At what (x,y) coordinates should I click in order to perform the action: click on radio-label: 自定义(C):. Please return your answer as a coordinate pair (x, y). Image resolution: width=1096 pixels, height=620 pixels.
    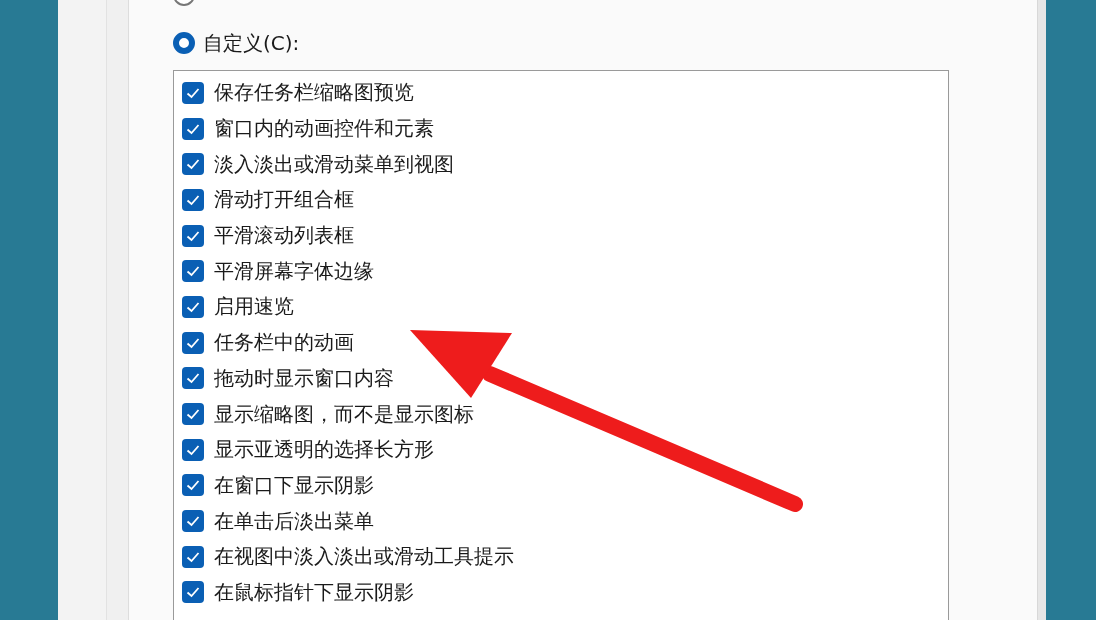
    Looking at the image, I should click on (251, 43).